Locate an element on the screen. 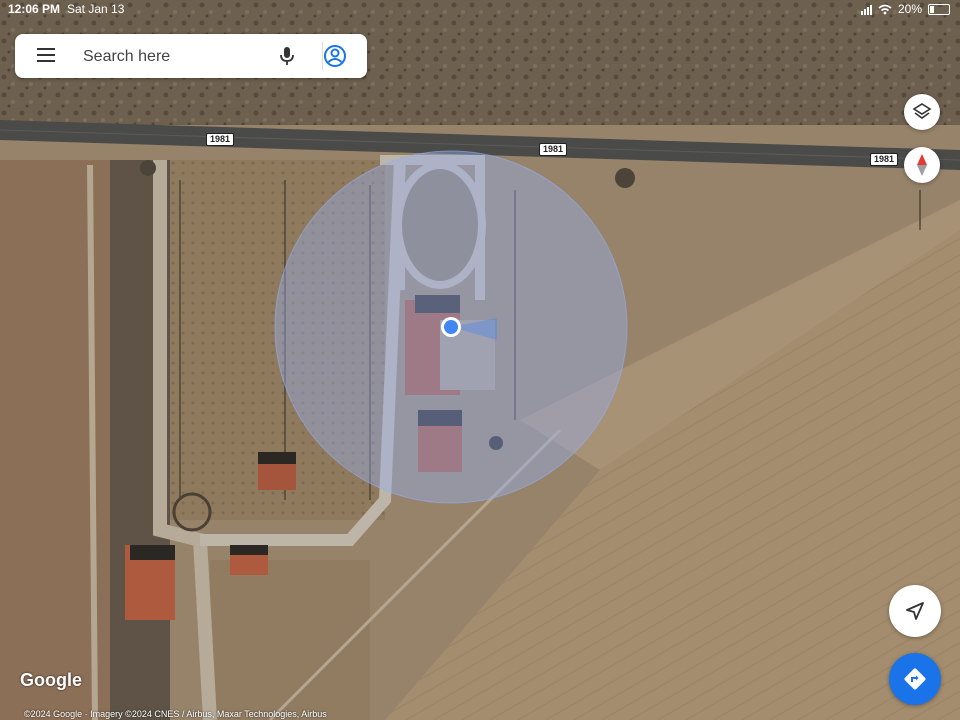 The height and width of the screenshot is (720, 960). compass-button is located at coordinates (922, 165).